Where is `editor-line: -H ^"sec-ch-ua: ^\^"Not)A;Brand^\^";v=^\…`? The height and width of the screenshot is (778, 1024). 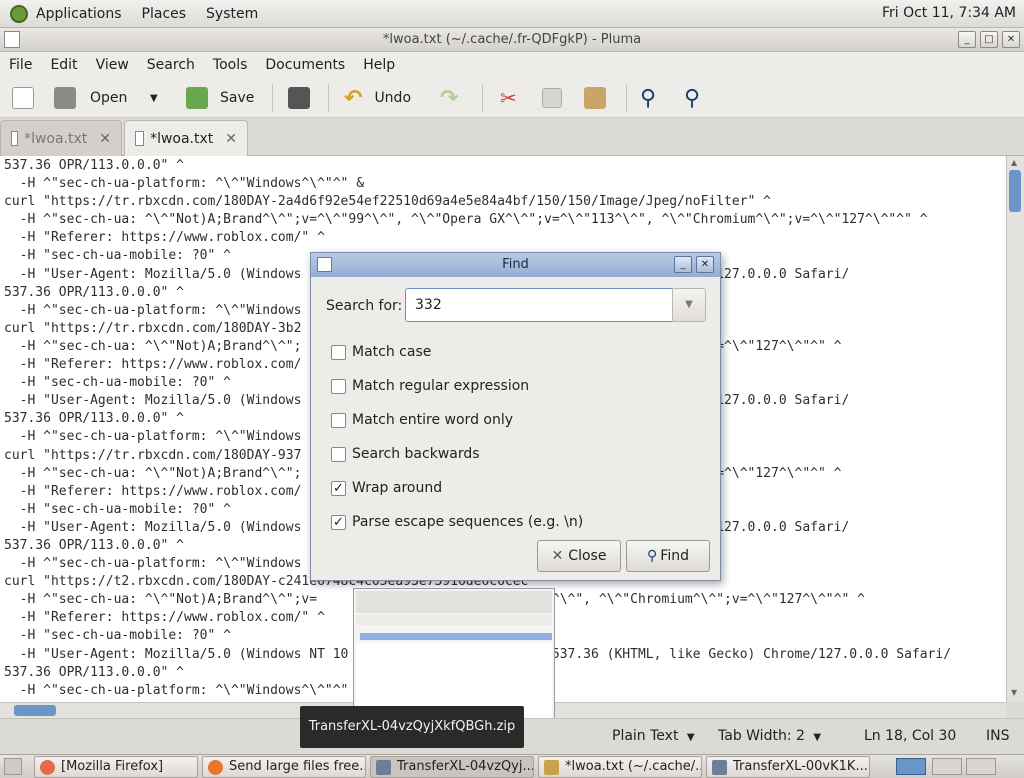
editor-line: -H ^"sec-ch-ua: ^\^"Not)A;Brand^\^";v=^\… is located at coordinates (503, 220).